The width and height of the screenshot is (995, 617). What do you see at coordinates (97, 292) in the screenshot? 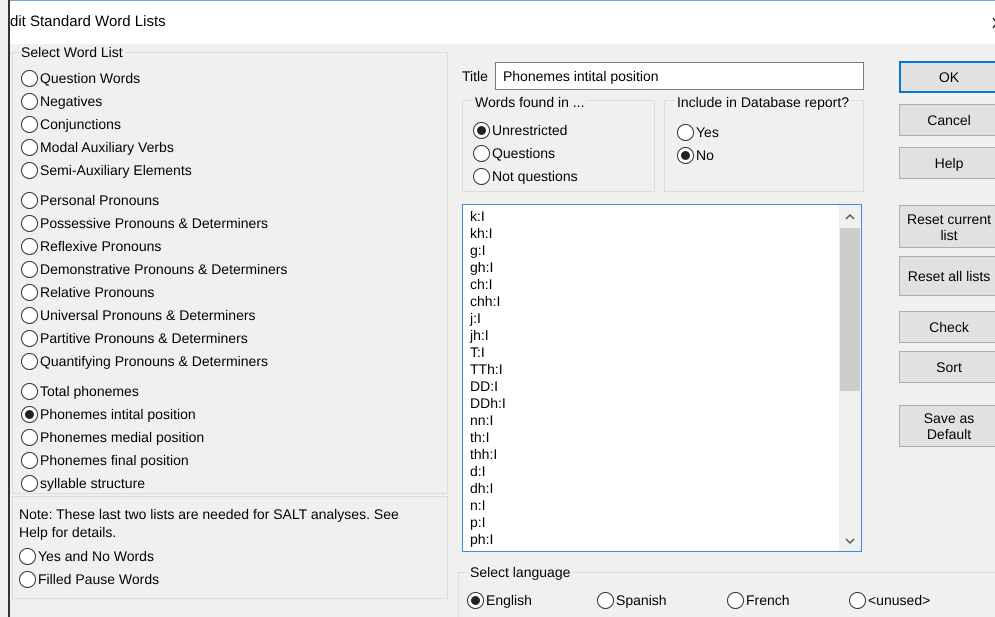
I see `radio-label: Relative Pronouns` at bounding box center [97, 292].